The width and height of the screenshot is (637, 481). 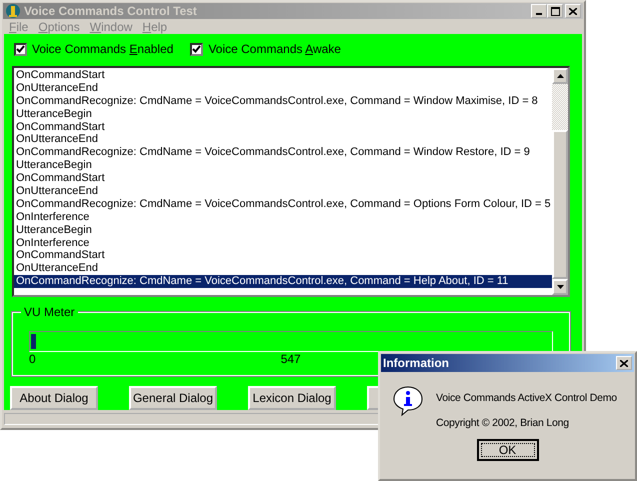 I want to click on dialog-button: About Dialog, so click(x=54, y=398).